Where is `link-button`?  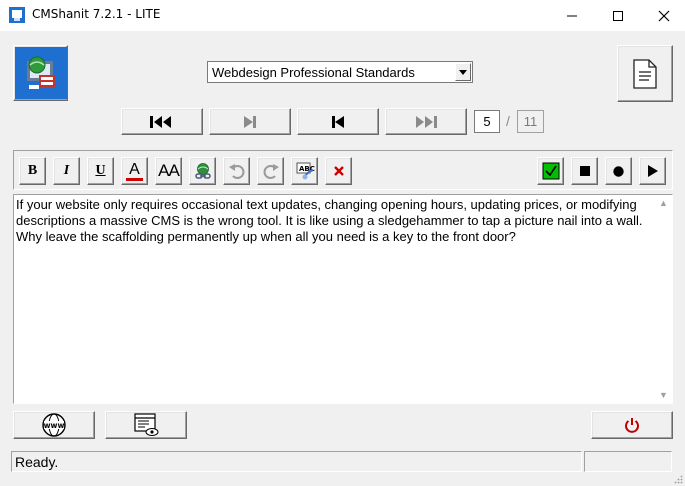 link-button is located at coordinates (202, 171).